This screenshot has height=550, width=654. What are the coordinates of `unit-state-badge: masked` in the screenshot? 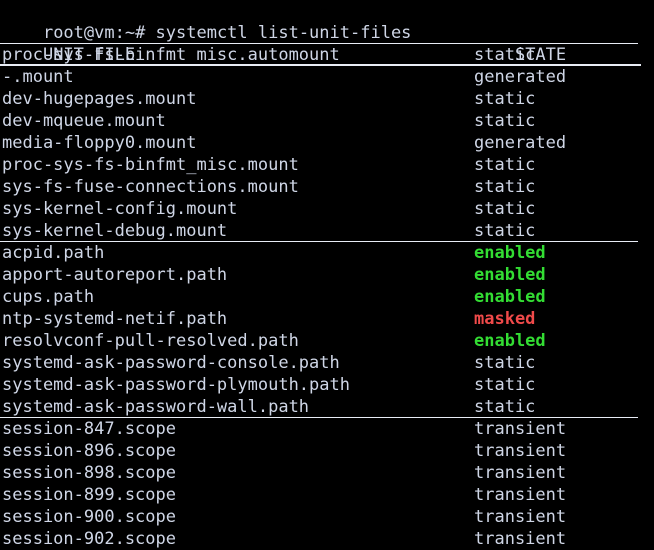 It's located at (505, 319).